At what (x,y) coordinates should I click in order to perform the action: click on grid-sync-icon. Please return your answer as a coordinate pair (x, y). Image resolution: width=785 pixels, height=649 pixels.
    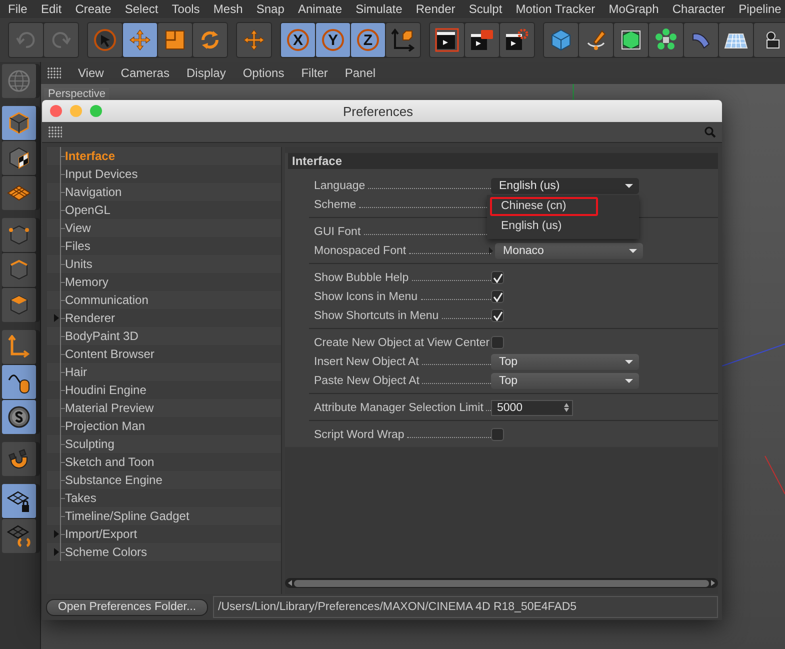
    Looking at the image, I should click on (19, 536).